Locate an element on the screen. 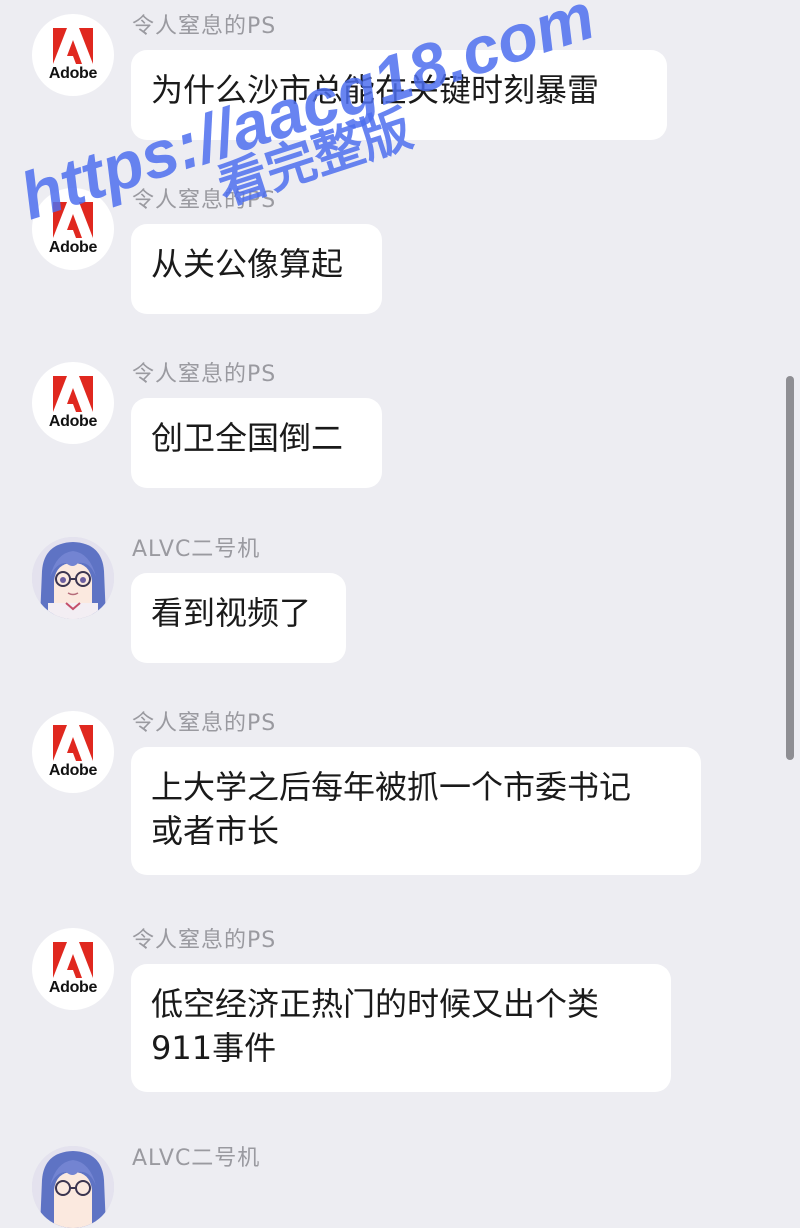  message-bubble: 低空经济正热门的时候又出个类 911事件 is located at coordinates (401, 1028).